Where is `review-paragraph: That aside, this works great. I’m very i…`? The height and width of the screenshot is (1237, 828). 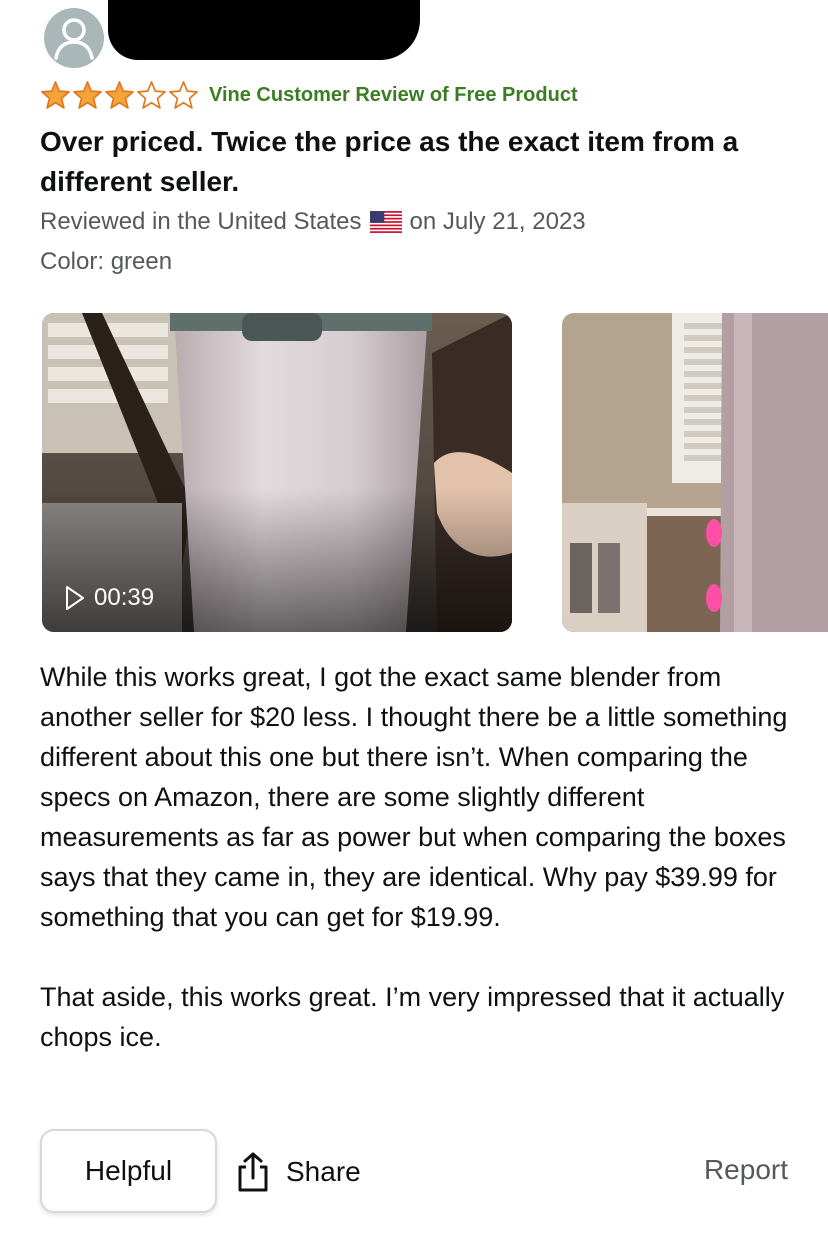 review-paragraph: That aside, this works great. I’m very i… is located at coordinates (412, 1017).